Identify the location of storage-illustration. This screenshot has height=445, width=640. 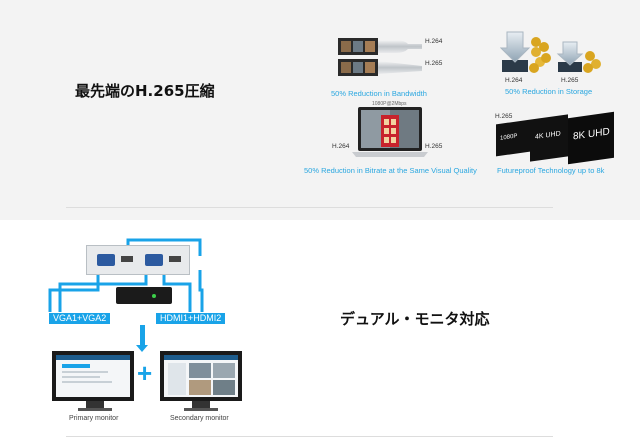
(554, 53).